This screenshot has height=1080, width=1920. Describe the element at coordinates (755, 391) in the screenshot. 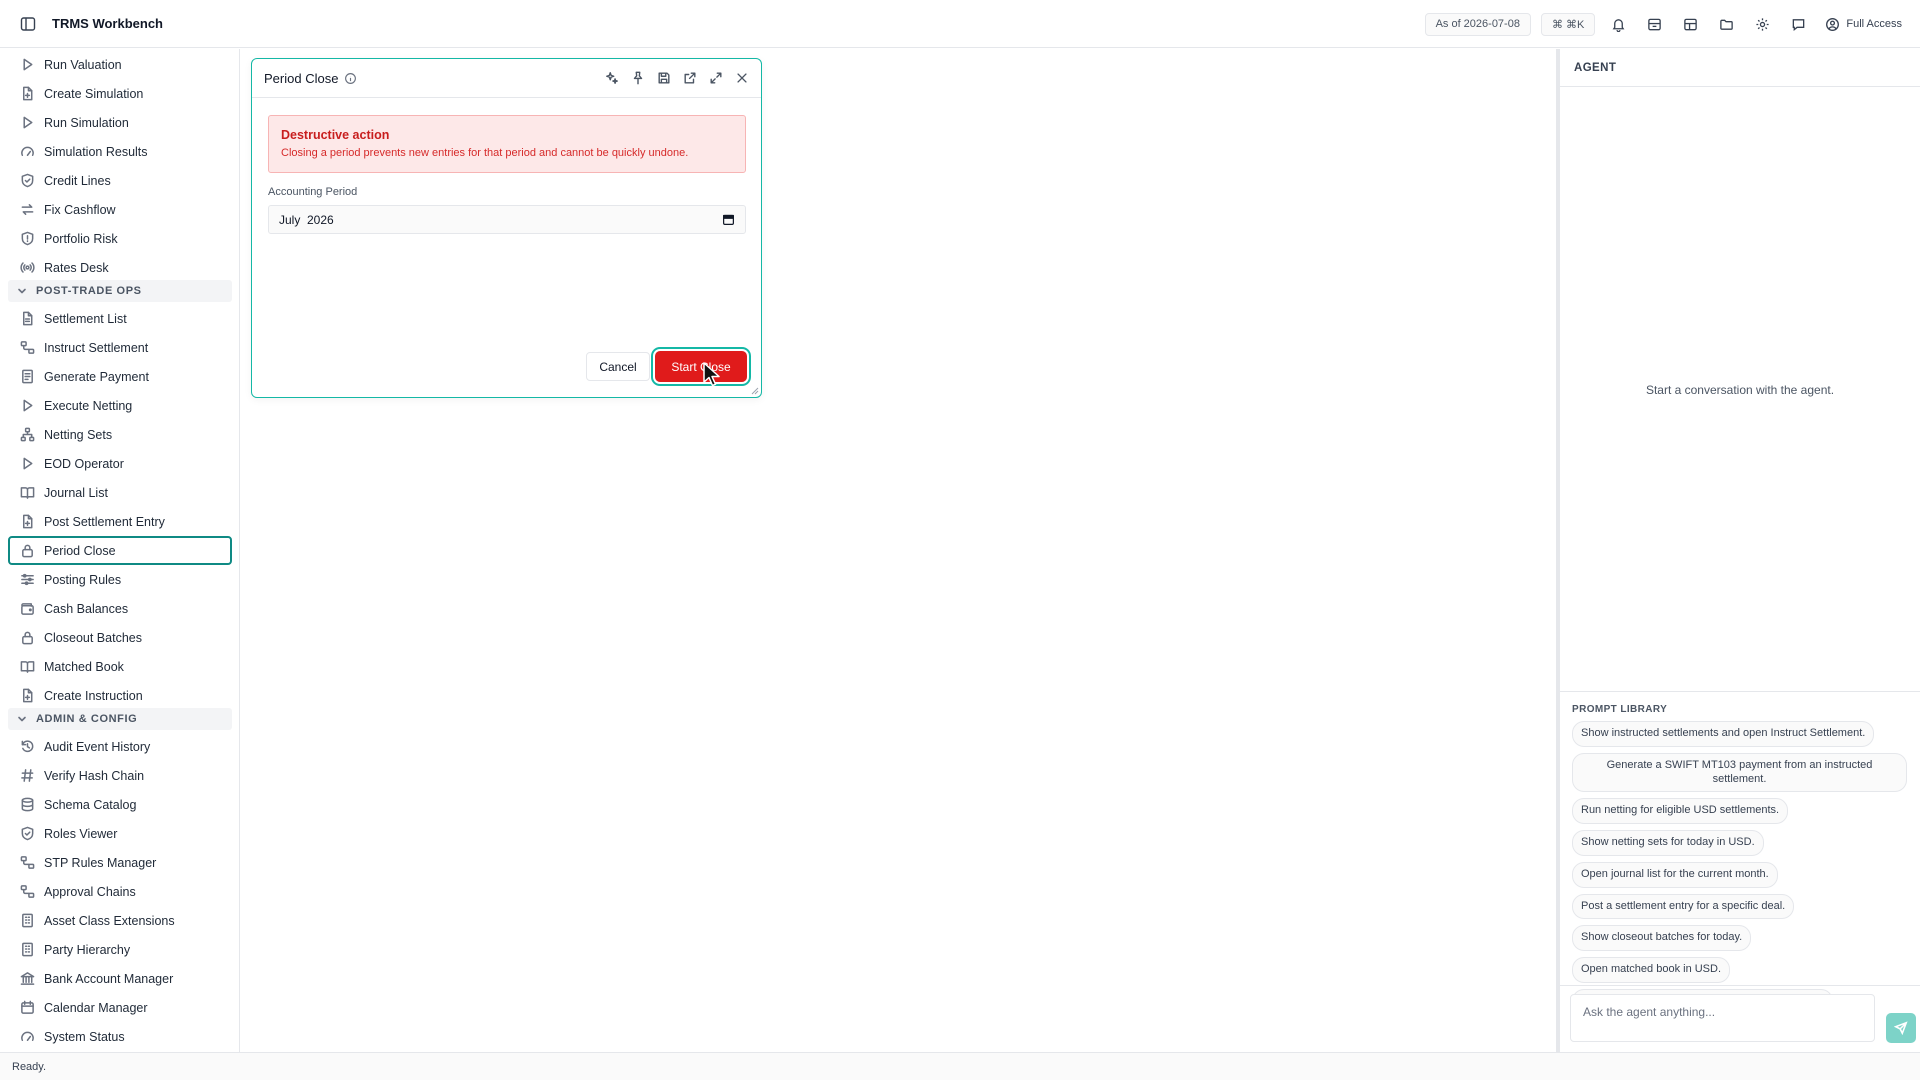

I see `resize-handle-icon` at that location.